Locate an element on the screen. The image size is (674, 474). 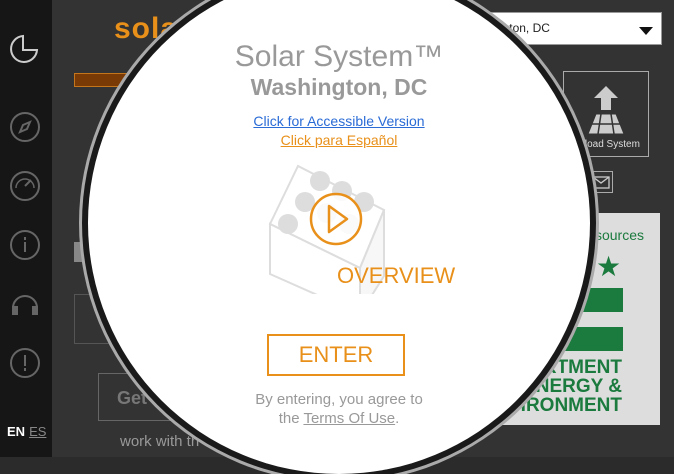
terms-of-use-link: Terms Of Use is located at coordinates (349, 418).